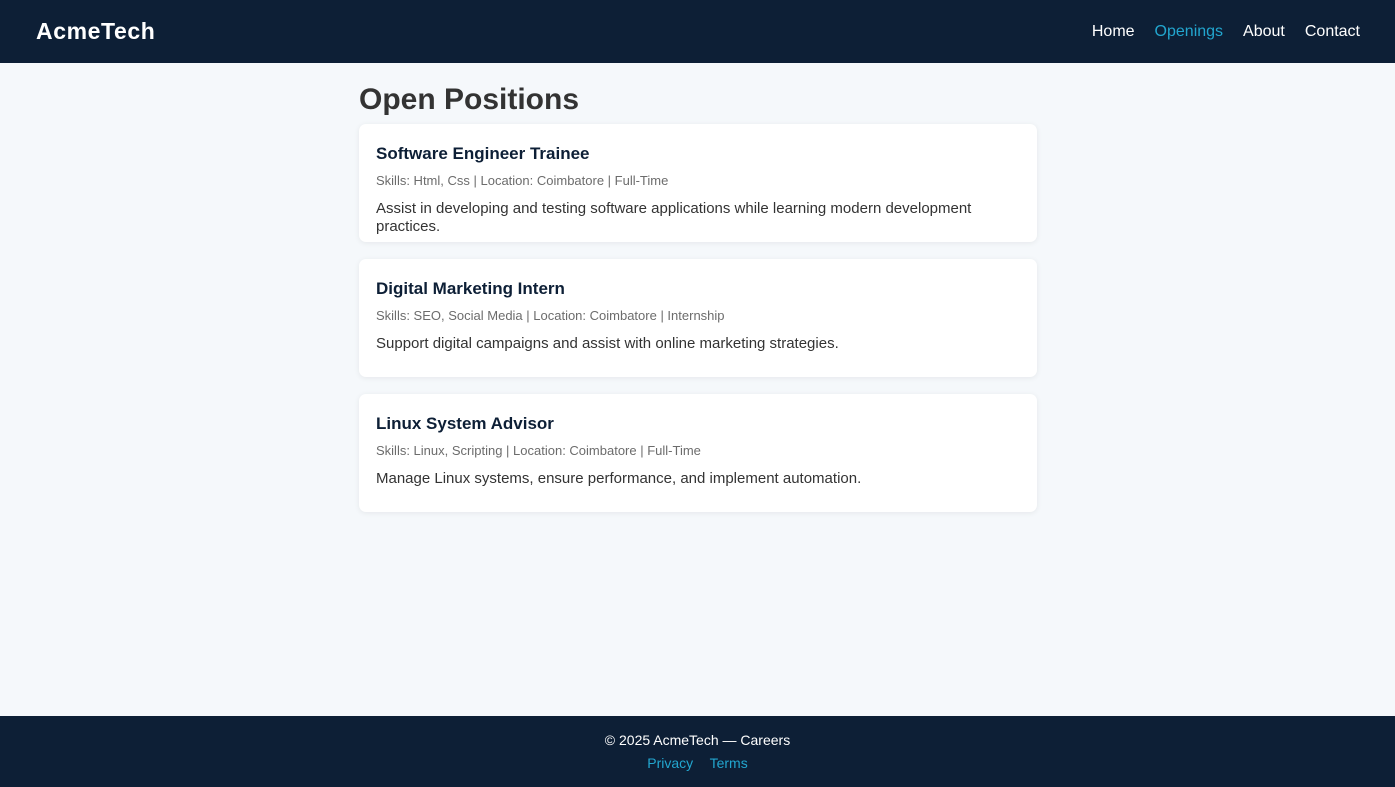 The image size is (1395, 787). Describe the element at coordinates (1264, 32) in the screenshot. I see `nav-link-about: About` at that location.